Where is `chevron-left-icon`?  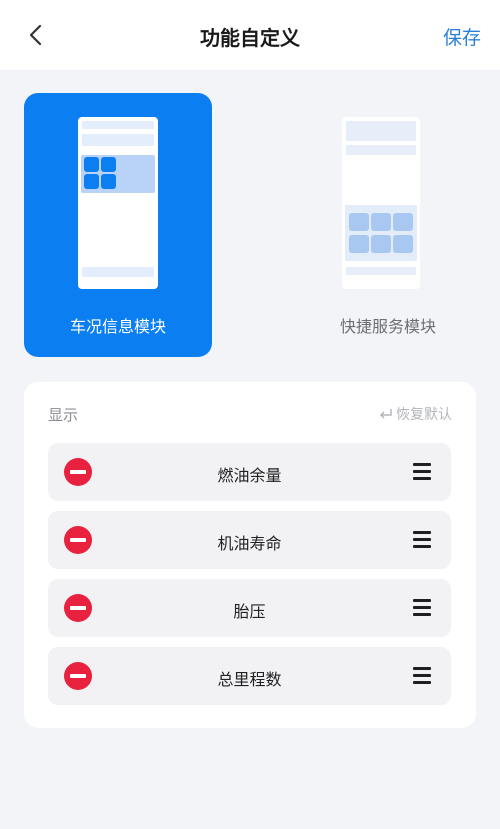 chevron-left-icon is located at coordinates (35, 35).